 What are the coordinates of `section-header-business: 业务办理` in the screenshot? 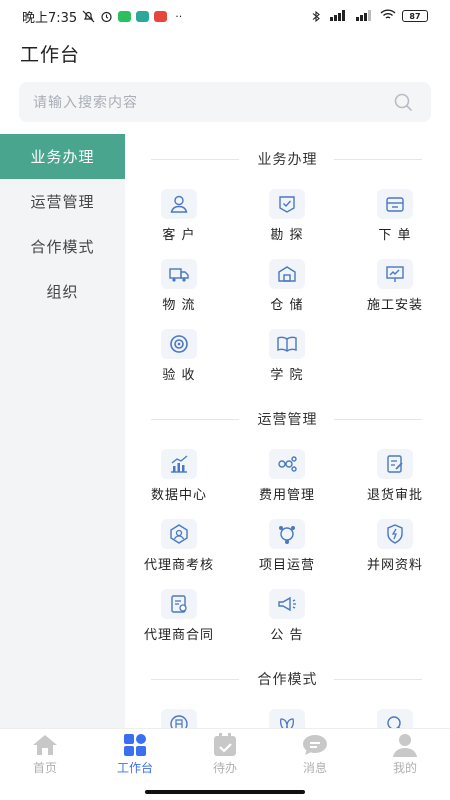 It's located at (287, 159).